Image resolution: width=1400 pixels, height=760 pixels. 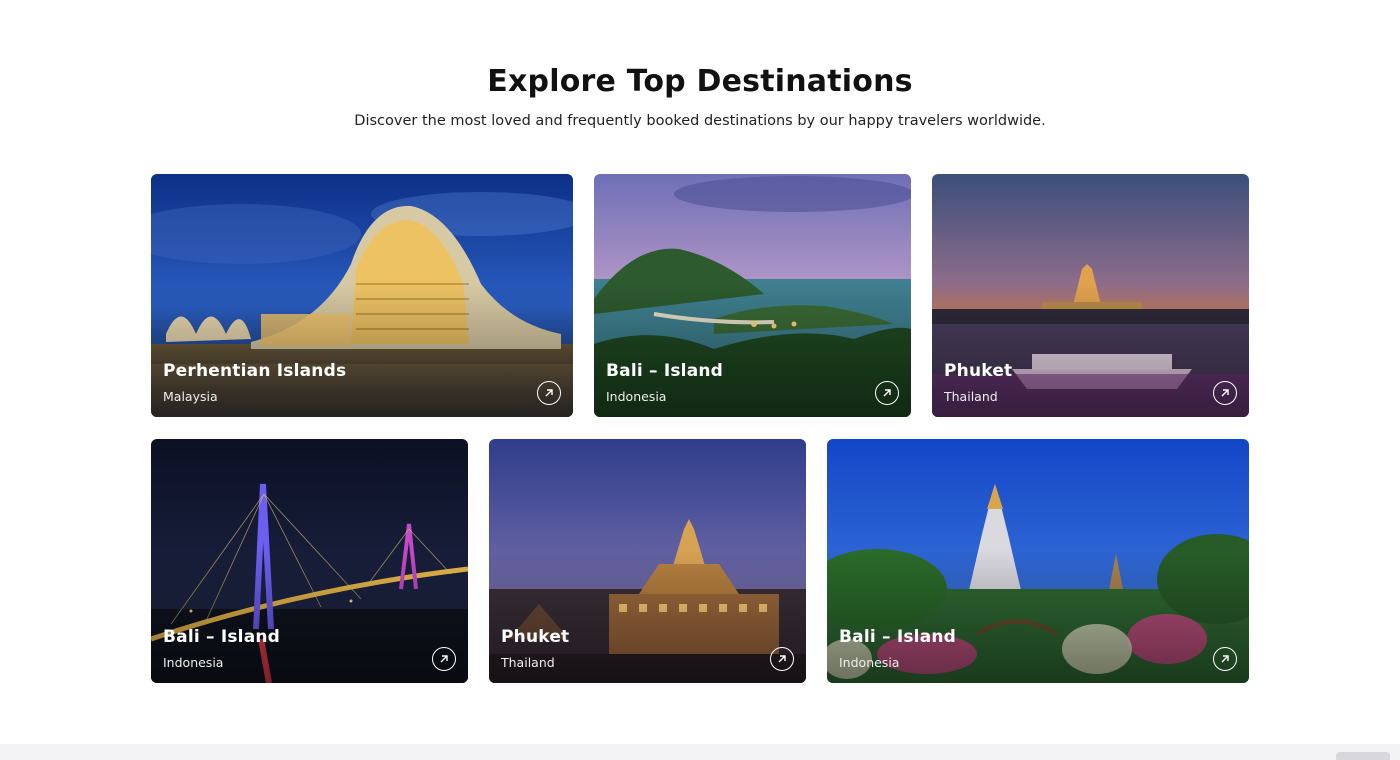 I want to click on destination-name: Perhentian Islands, so click(x=255, y=371).